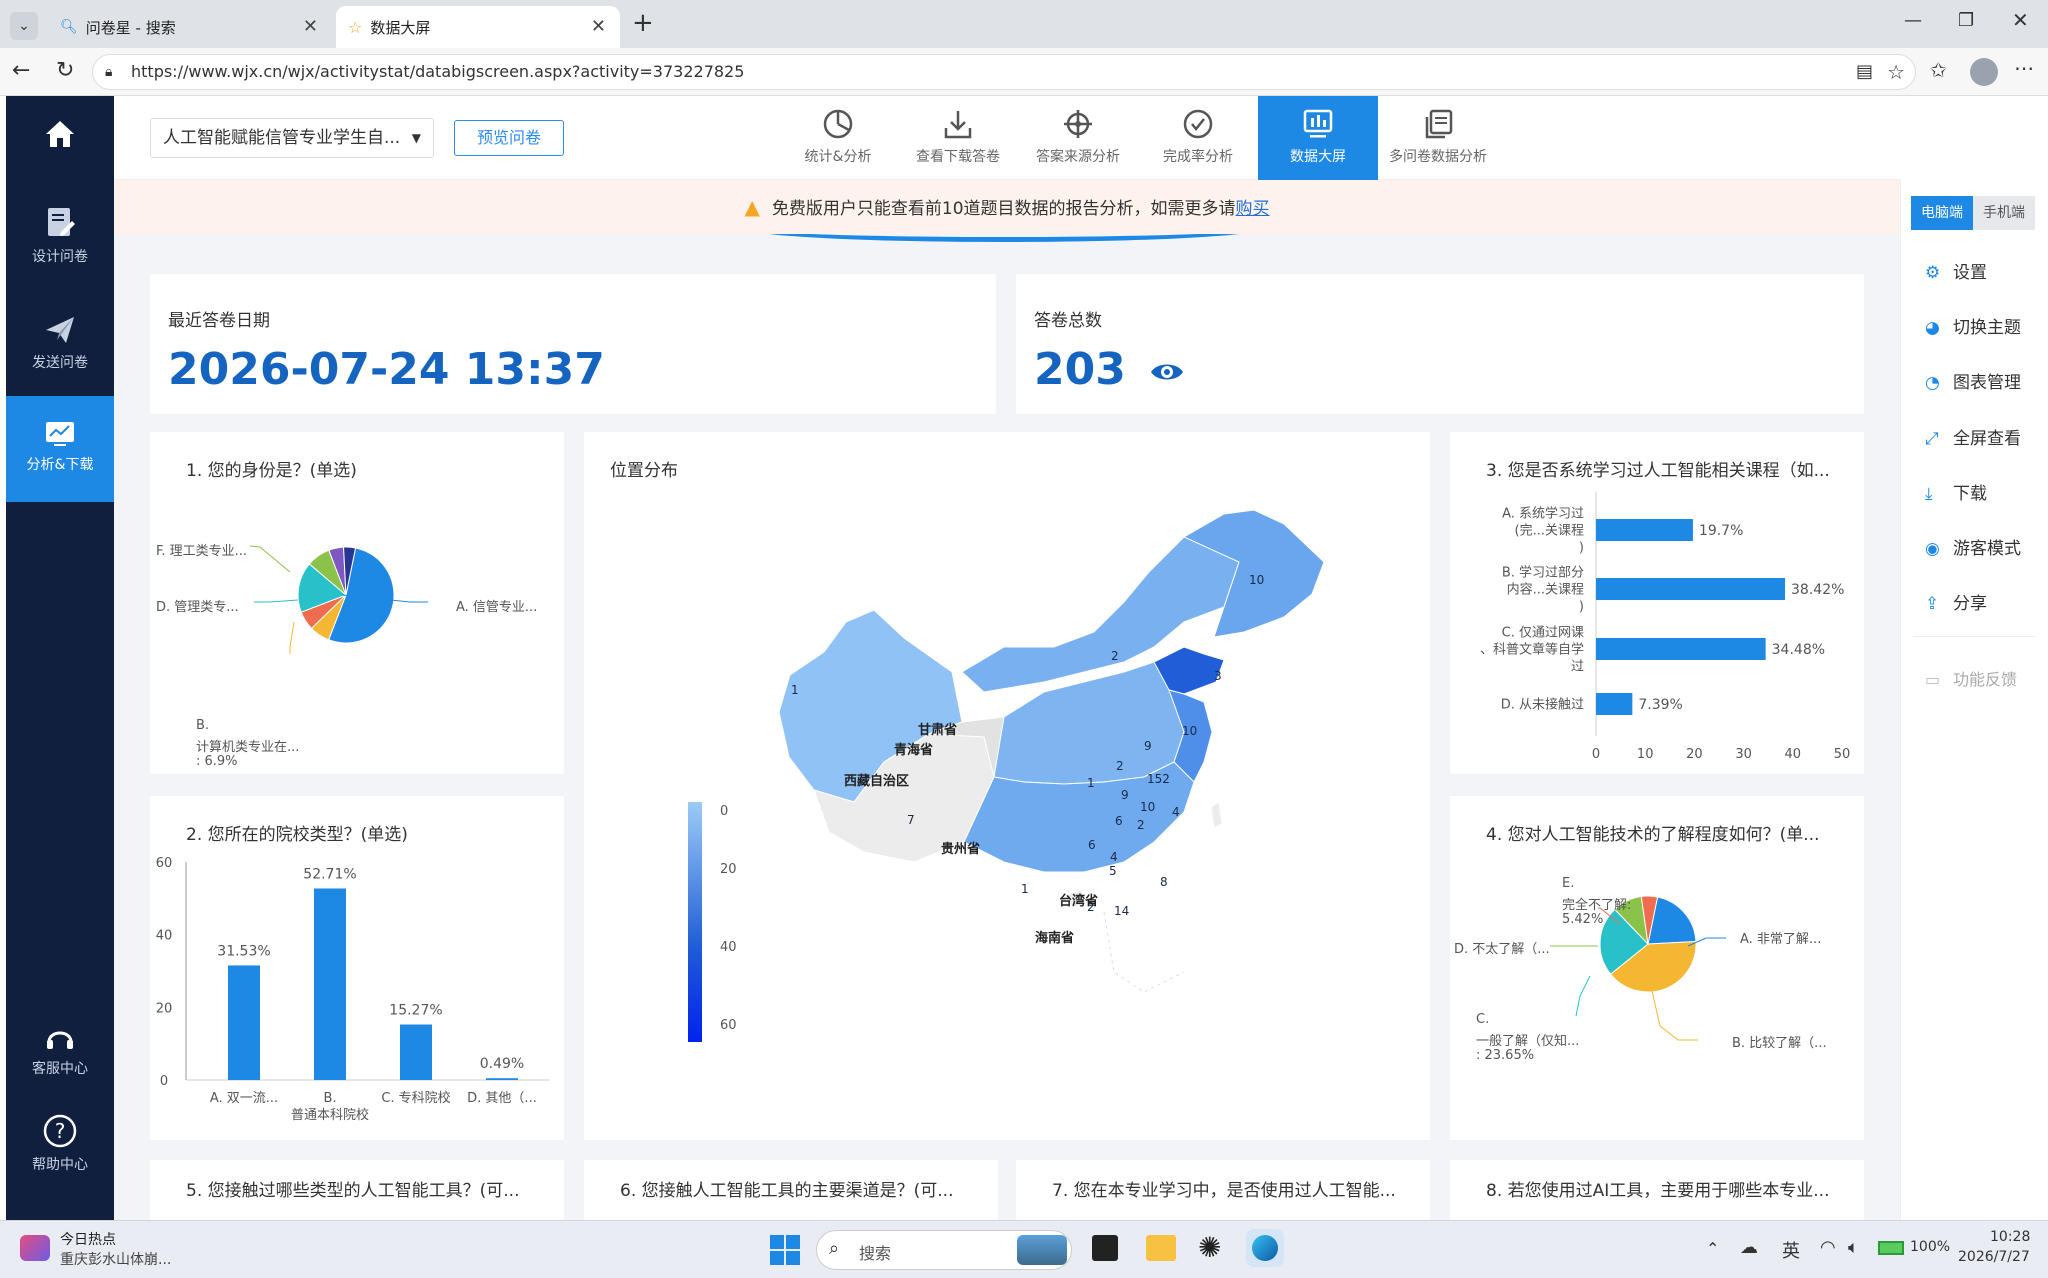 The image size is (2048, 1278). What do you see at coordinates (1966, 20) in the screenshot?
I see `restore-icon: ❐` at bounding box center [1966, 20].